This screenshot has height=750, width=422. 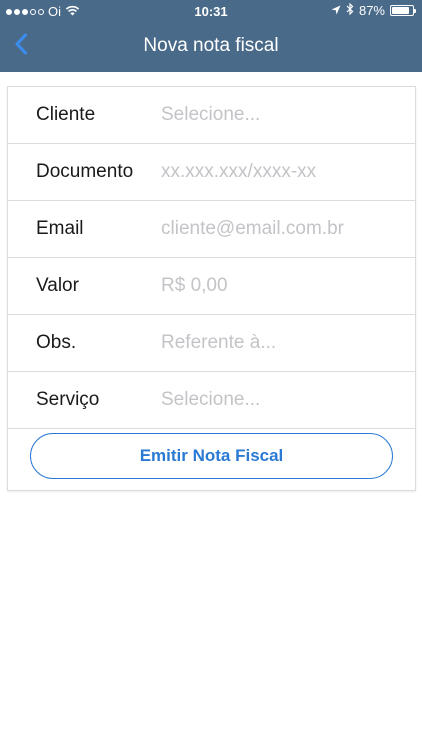 I want to click on battery-fill, so click(x=401, y=10).